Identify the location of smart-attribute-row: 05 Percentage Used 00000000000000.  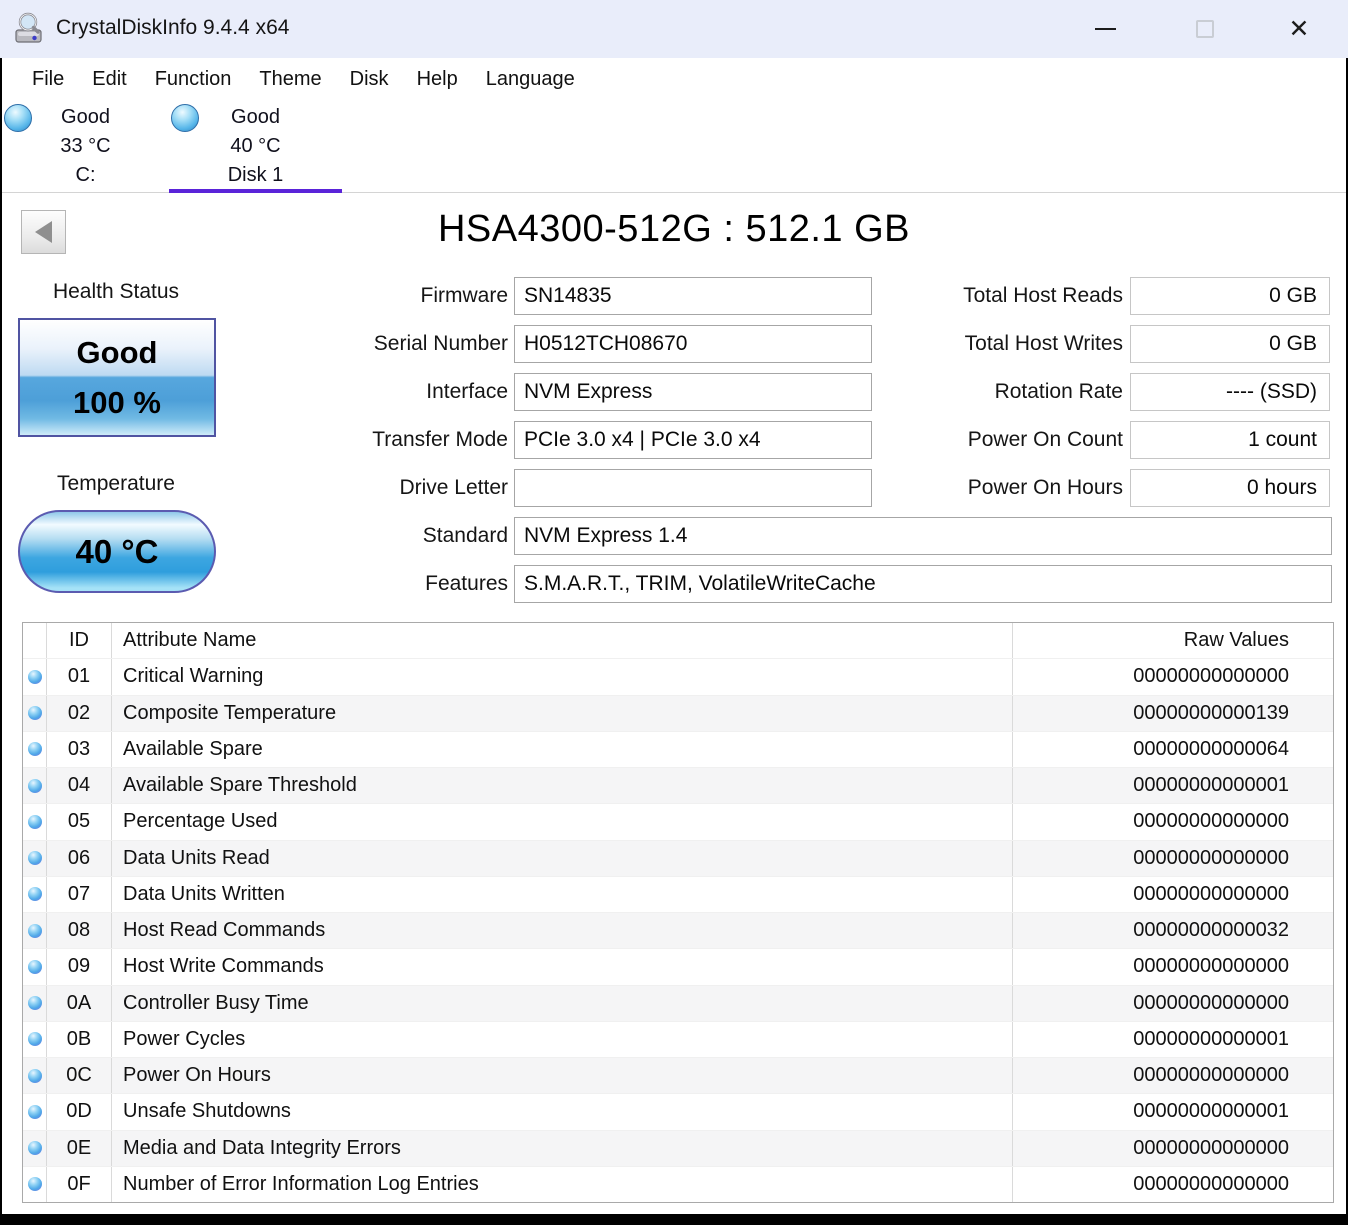
(678, 822).